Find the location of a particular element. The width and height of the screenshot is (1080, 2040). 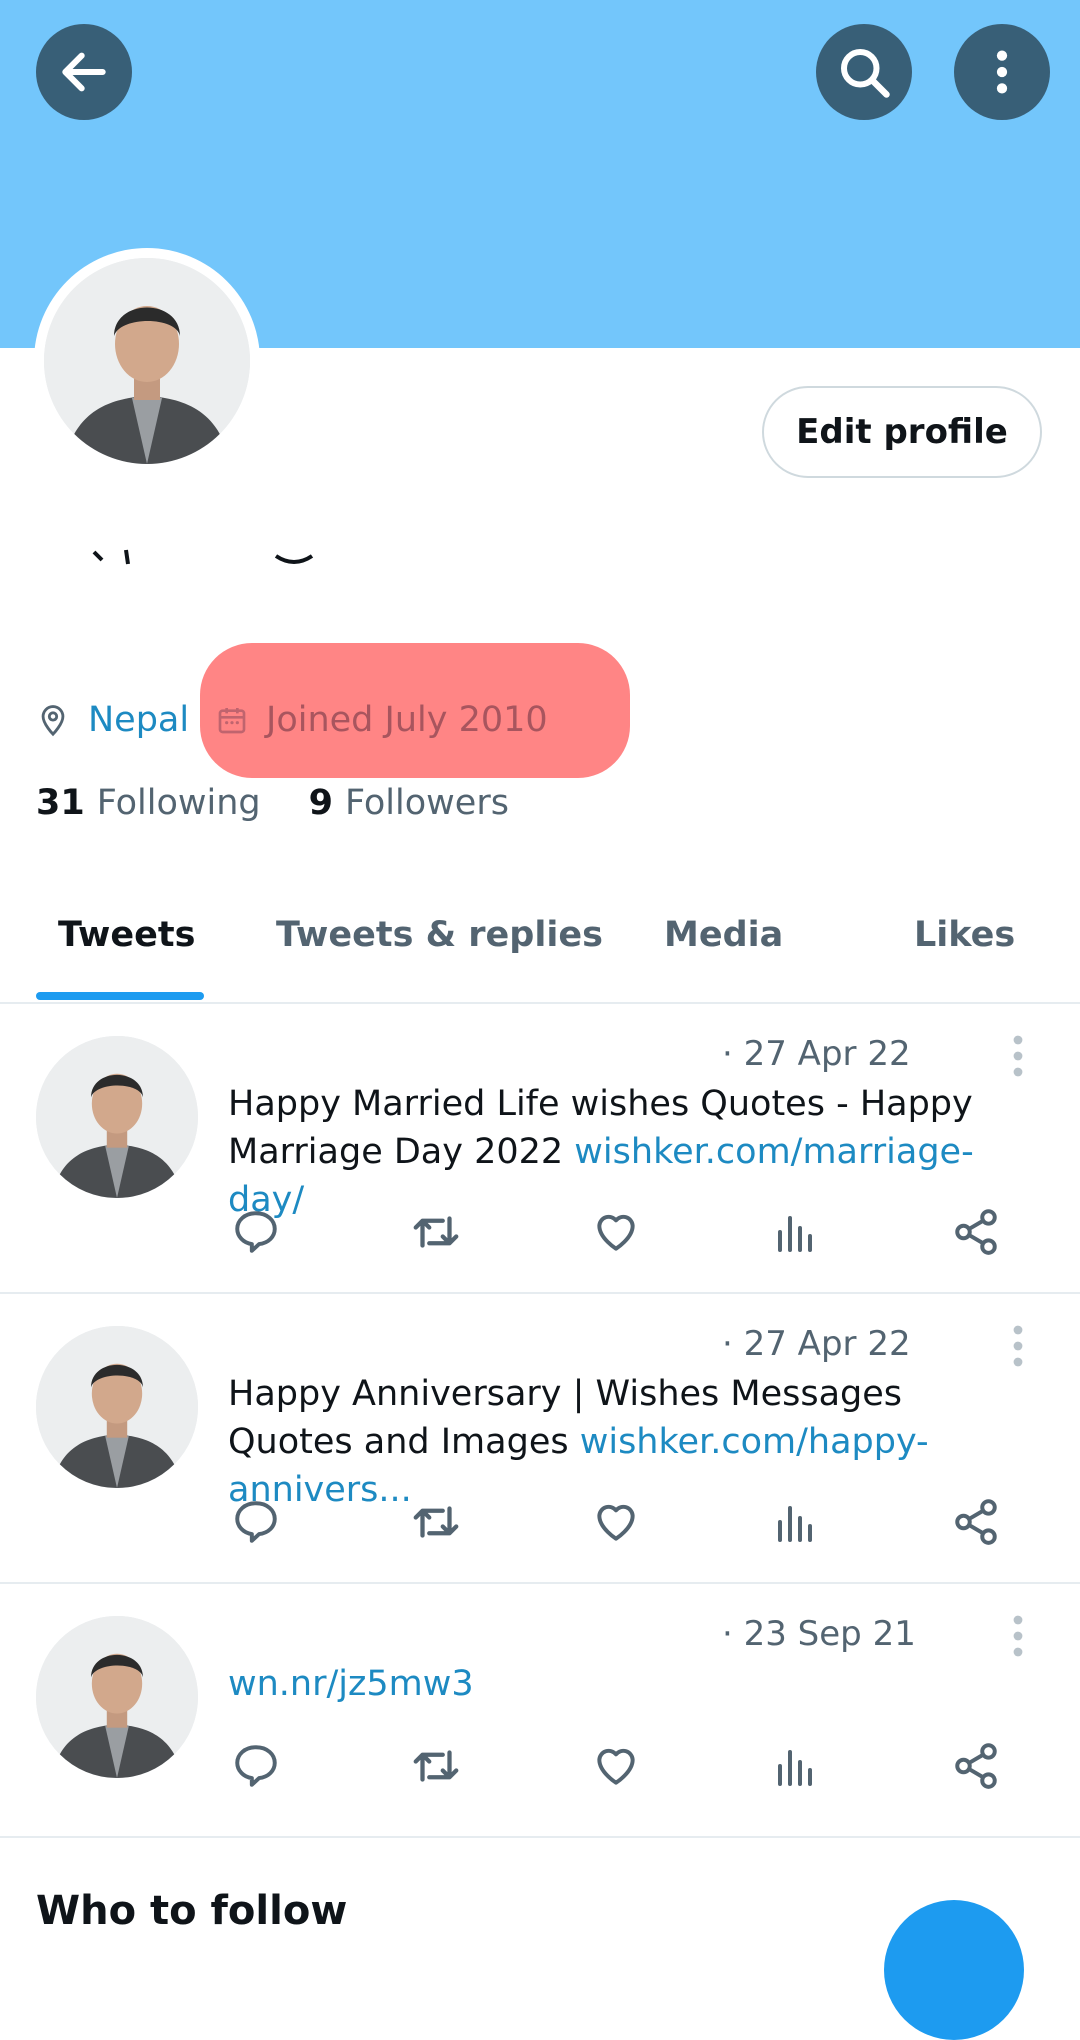

location-link: Nepal is located at coordinates (138, 720).